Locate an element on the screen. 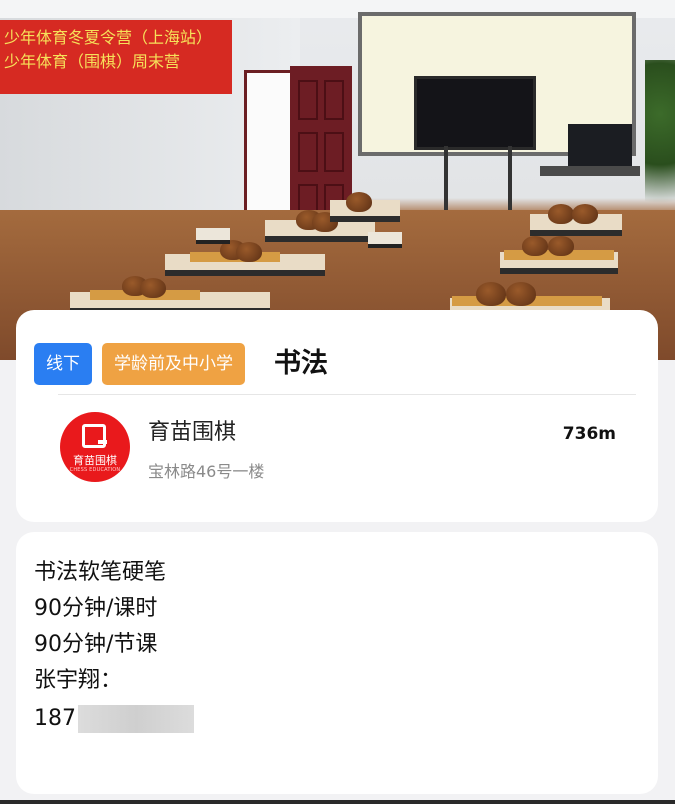 This screenshot has width=675, height=804. distance-label: 736m is located at coordinates (589, 434).